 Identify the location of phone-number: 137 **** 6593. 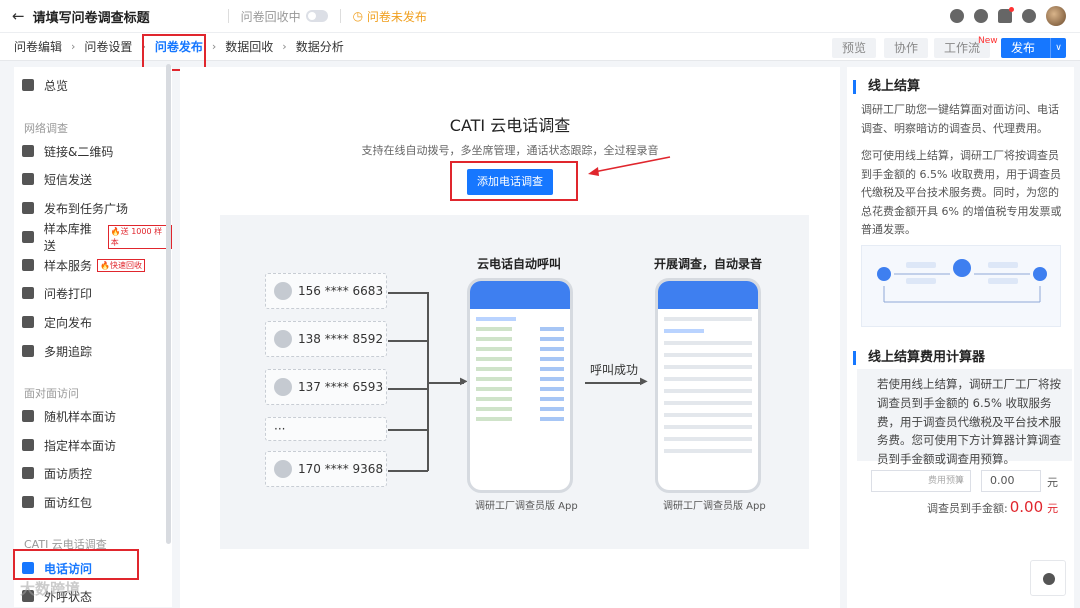
(341, 387).